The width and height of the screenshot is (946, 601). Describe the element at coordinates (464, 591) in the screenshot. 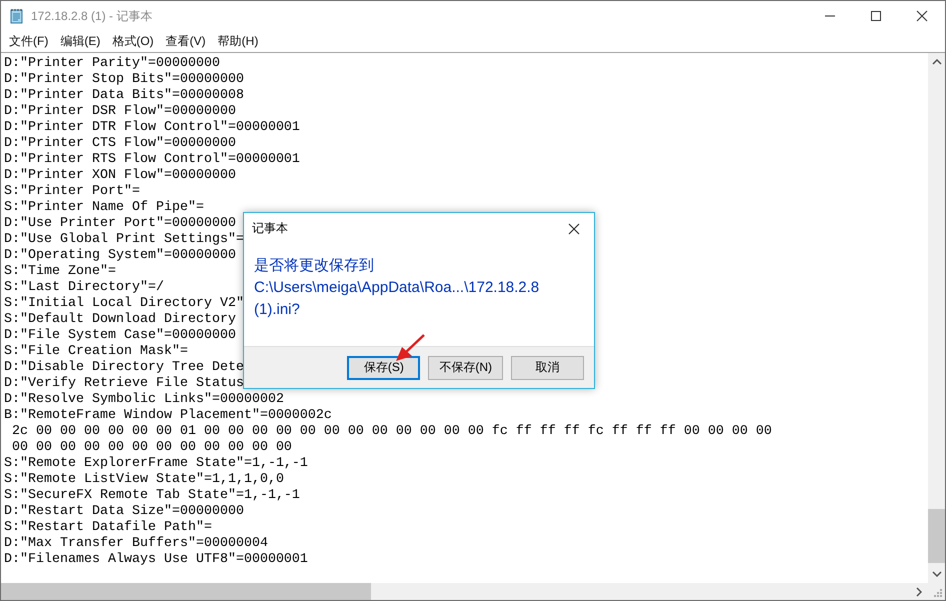

I see `horizontal-scrollbar` at that location.